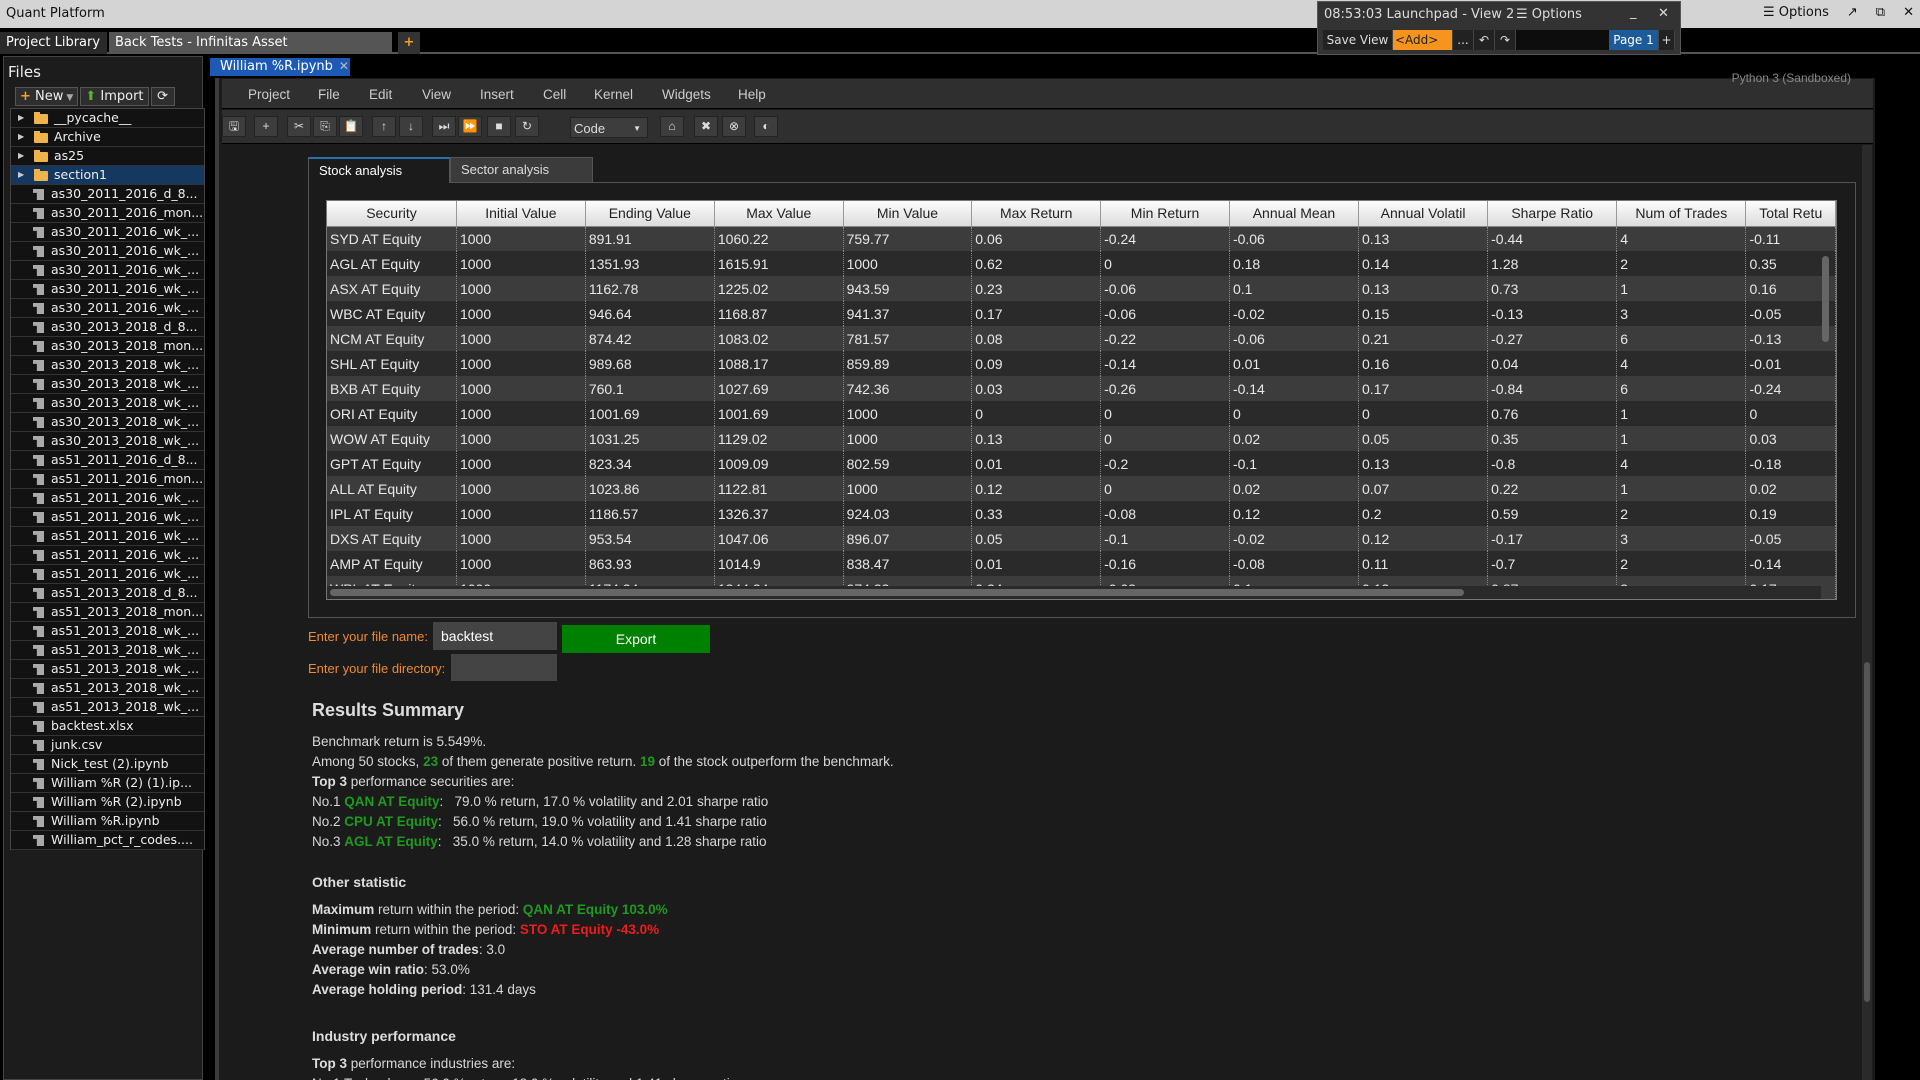 Image resolution: width=1920 pixels, height=1080 pixels. I want to click on new-button: + New ▼, so click(47, 96).